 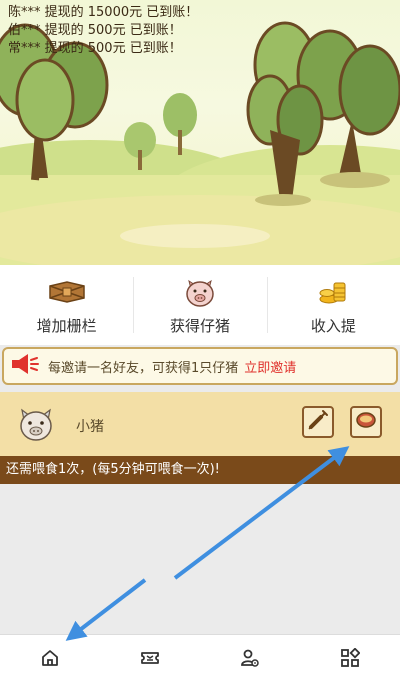 I want to click on feed-status-bar: 还需喂食1次，(每5分钟可喂食一次)!, so click(x=200, y=470).